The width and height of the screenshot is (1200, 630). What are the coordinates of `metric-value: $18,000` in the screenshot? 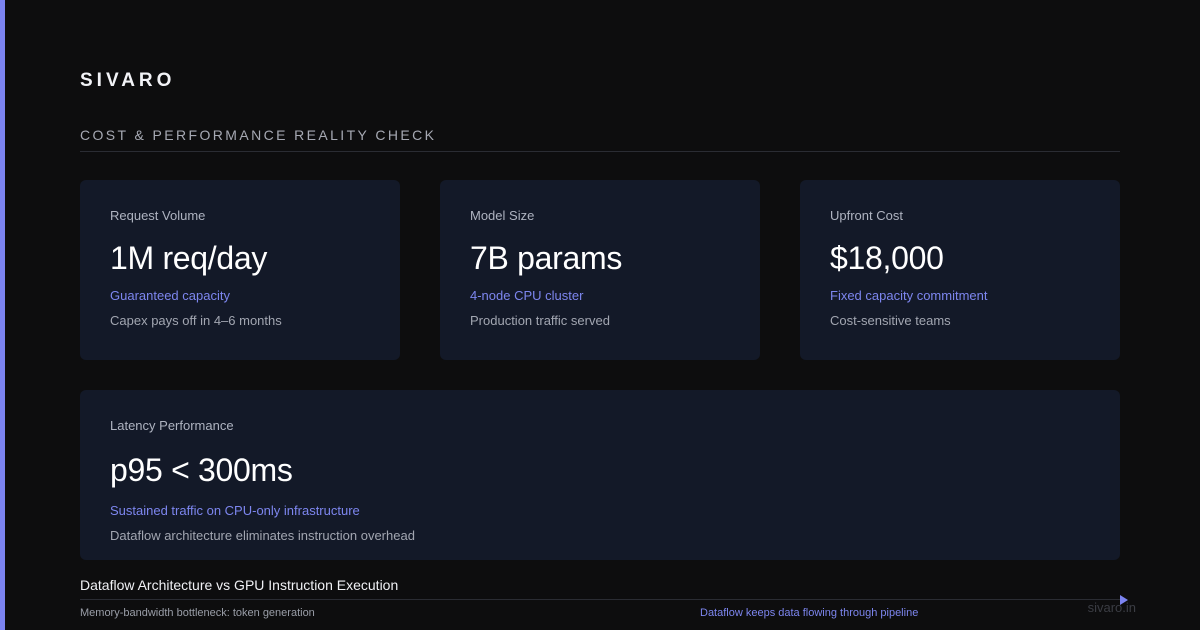 It's located at (887, 258).